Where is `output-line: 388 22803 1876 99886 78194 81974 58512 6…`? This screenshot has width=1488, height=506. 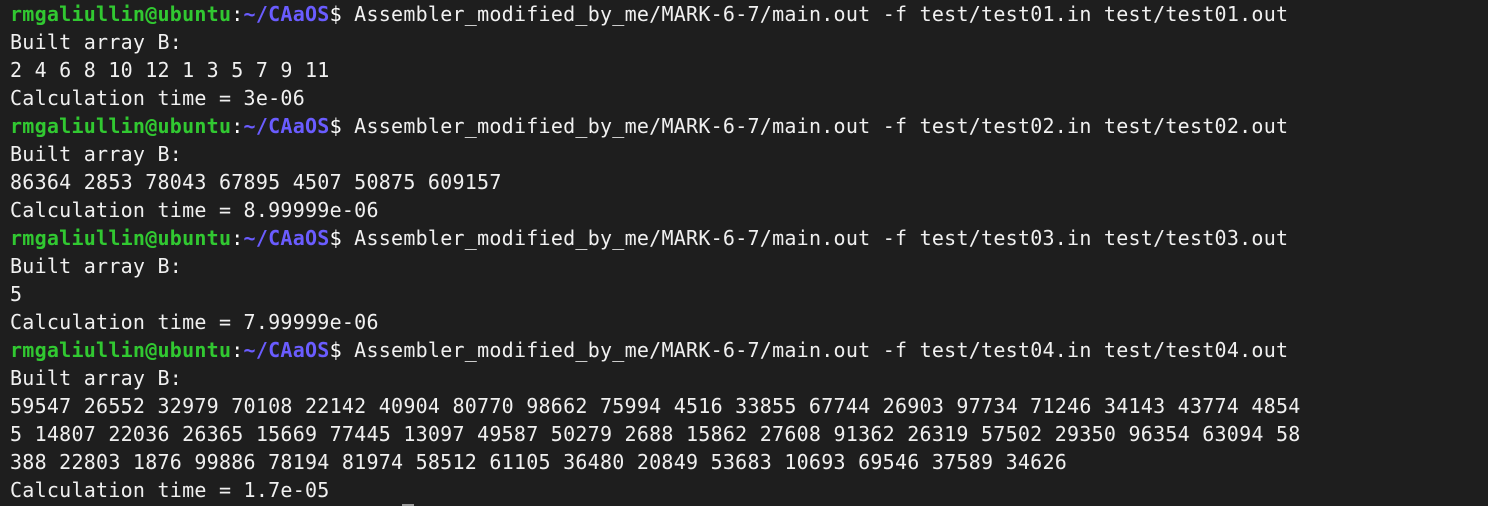 output-line: 388 22803 1876 99886 78194 81974 58512 6… is located at coordinates (539, 462).